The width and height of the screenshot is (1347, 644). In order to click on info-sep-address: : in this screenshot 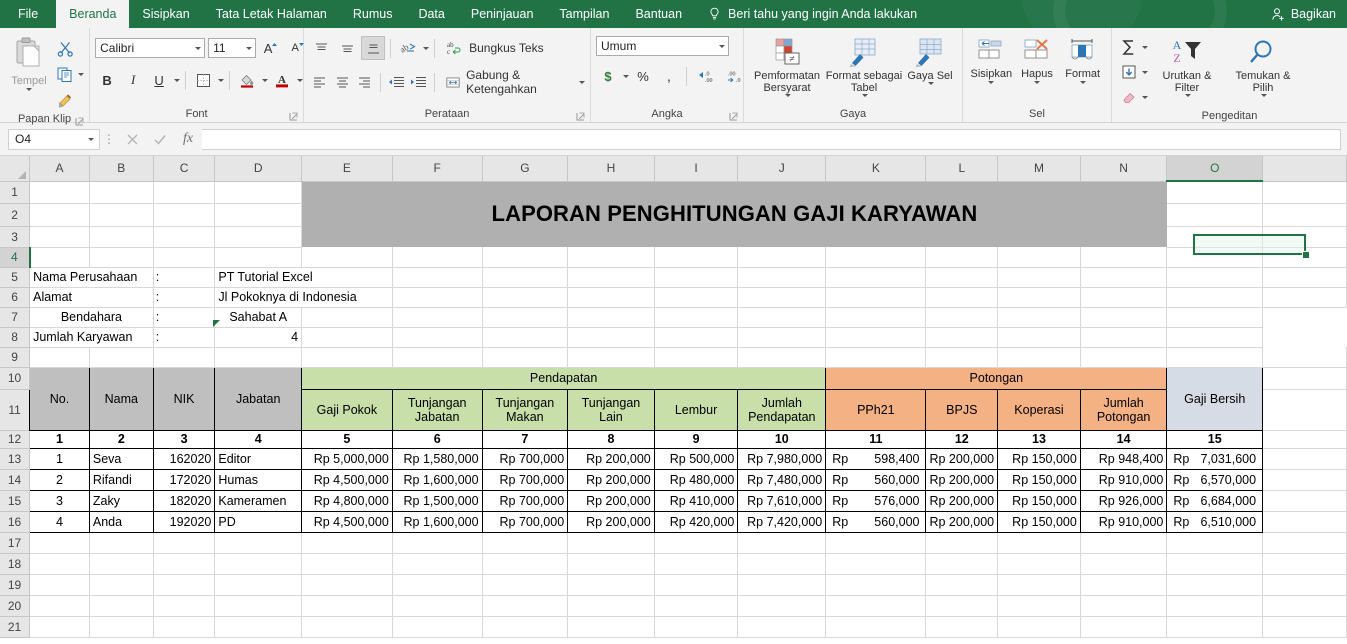, I will do `click(184, 297)`.